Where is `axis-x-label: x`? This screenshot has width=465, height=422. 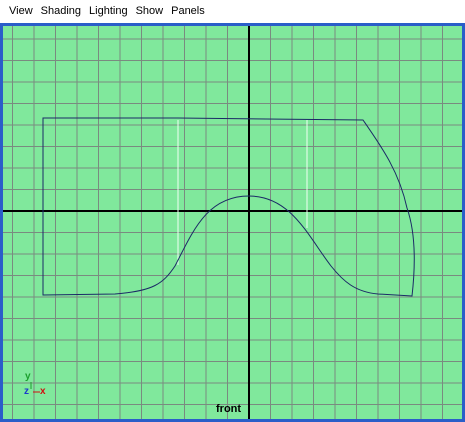 axis-x-label: x is located at coordinates (43, 391).